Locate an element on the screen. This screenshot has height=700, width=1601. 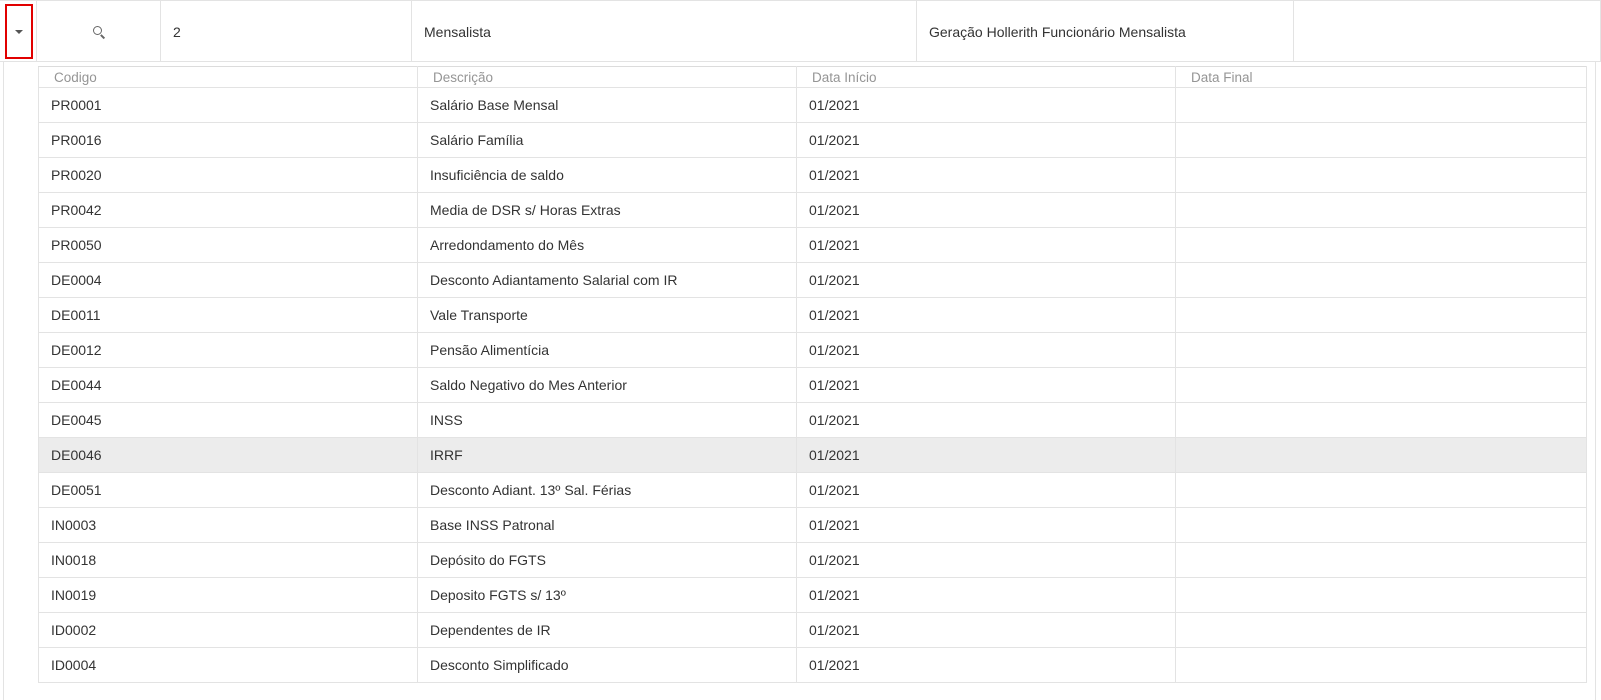
table-row: PR0016 Salário Família 01/2021 is located at coordinates (812, 140).